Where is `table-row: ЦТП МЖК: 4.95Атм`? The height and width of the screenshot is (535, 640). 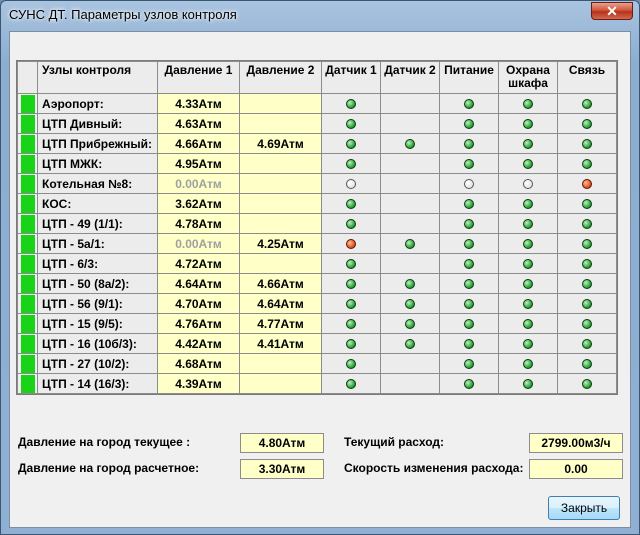 table-row: ЦТП МЖК: 4.95Атм is located at coordinates (317, 163).